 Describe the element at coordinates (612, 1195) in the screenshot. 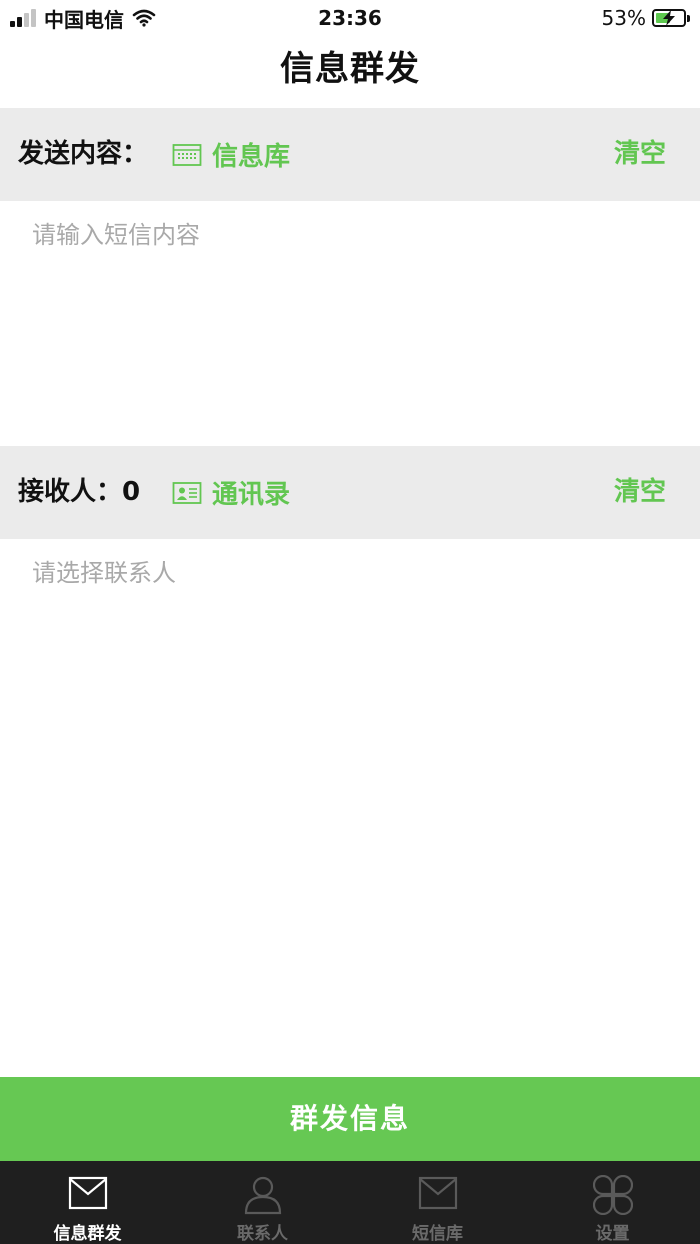

I see `clover-icon` at that location.